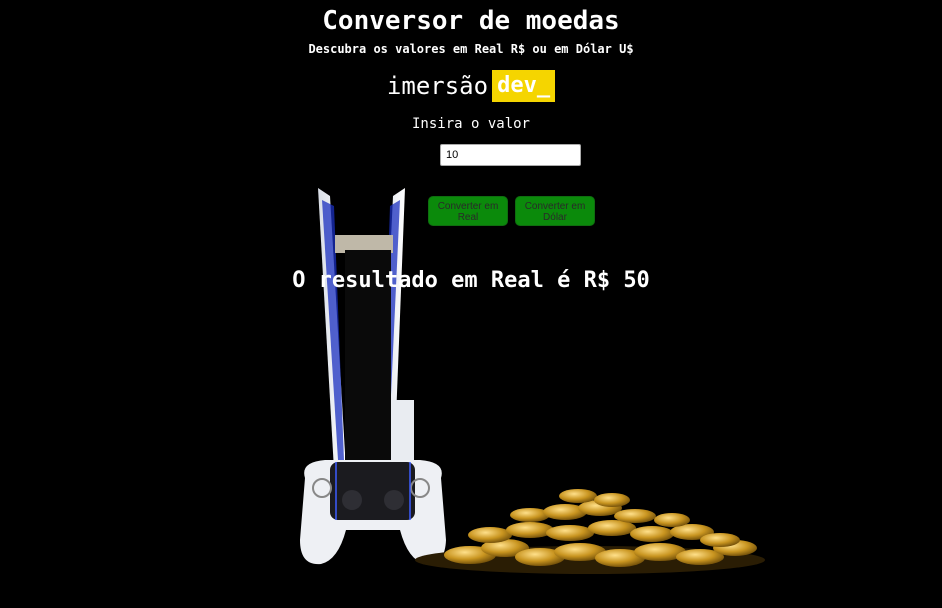  What do you see at coordinates (510, 155) in the screenshot?
I see `value-input` at bounding box center [510, 155].